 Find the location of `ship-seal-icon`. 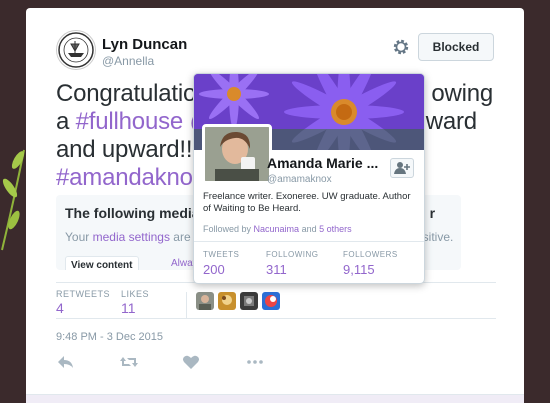

ship-seal-icon is located at coordinates (76, 50).